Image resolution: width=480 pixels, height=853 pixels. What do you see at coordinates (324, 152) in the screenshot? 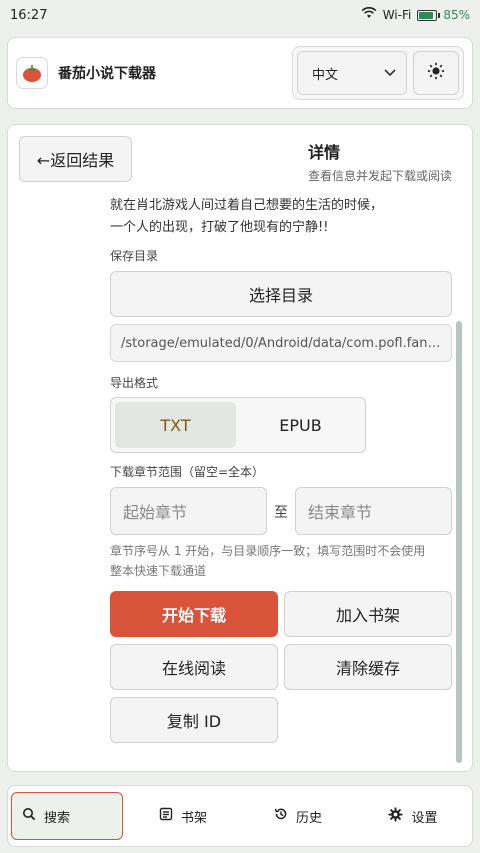
I see `detail-title: 详情` at bounding box center [324, 152].